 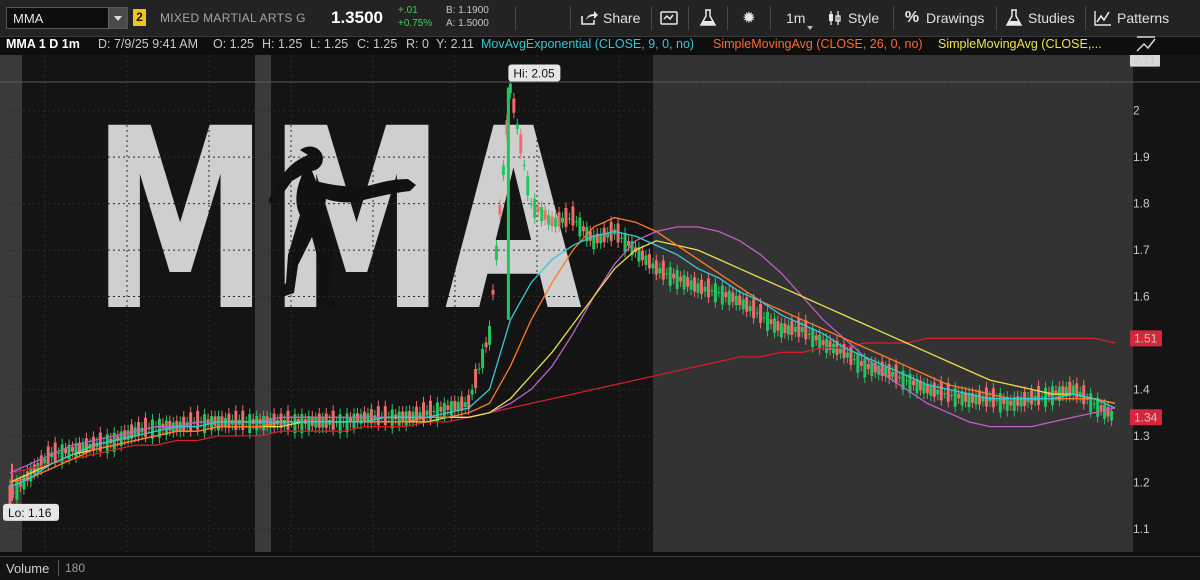 What do you see at coordinates (610, 18) in the screenshot?
I see `share-button: Share` at bounding box center [610, 18].